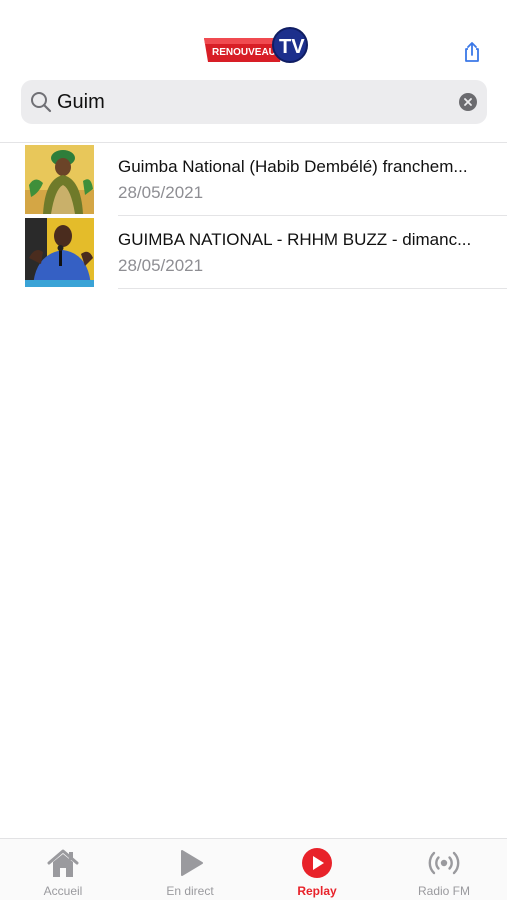  What do you see at coordinates (317, 863) in the screenshot?
I see `replay-icon` at bounding box center [317, 863].